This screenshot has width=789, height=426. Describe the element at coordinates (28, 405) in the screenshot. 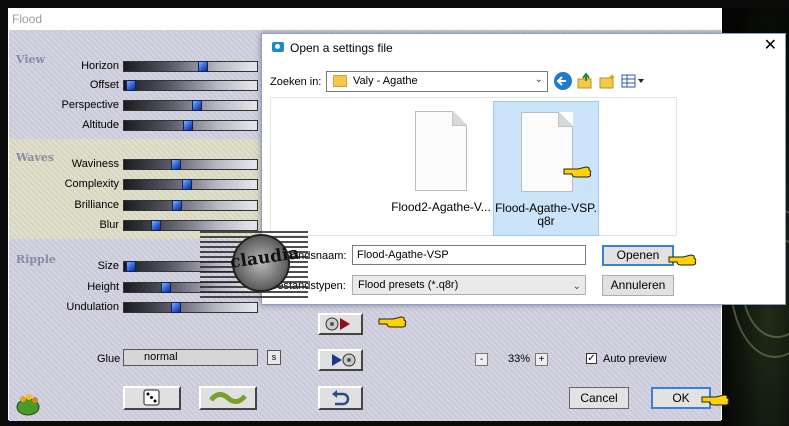

I see `flood-logo-icon` at that location.